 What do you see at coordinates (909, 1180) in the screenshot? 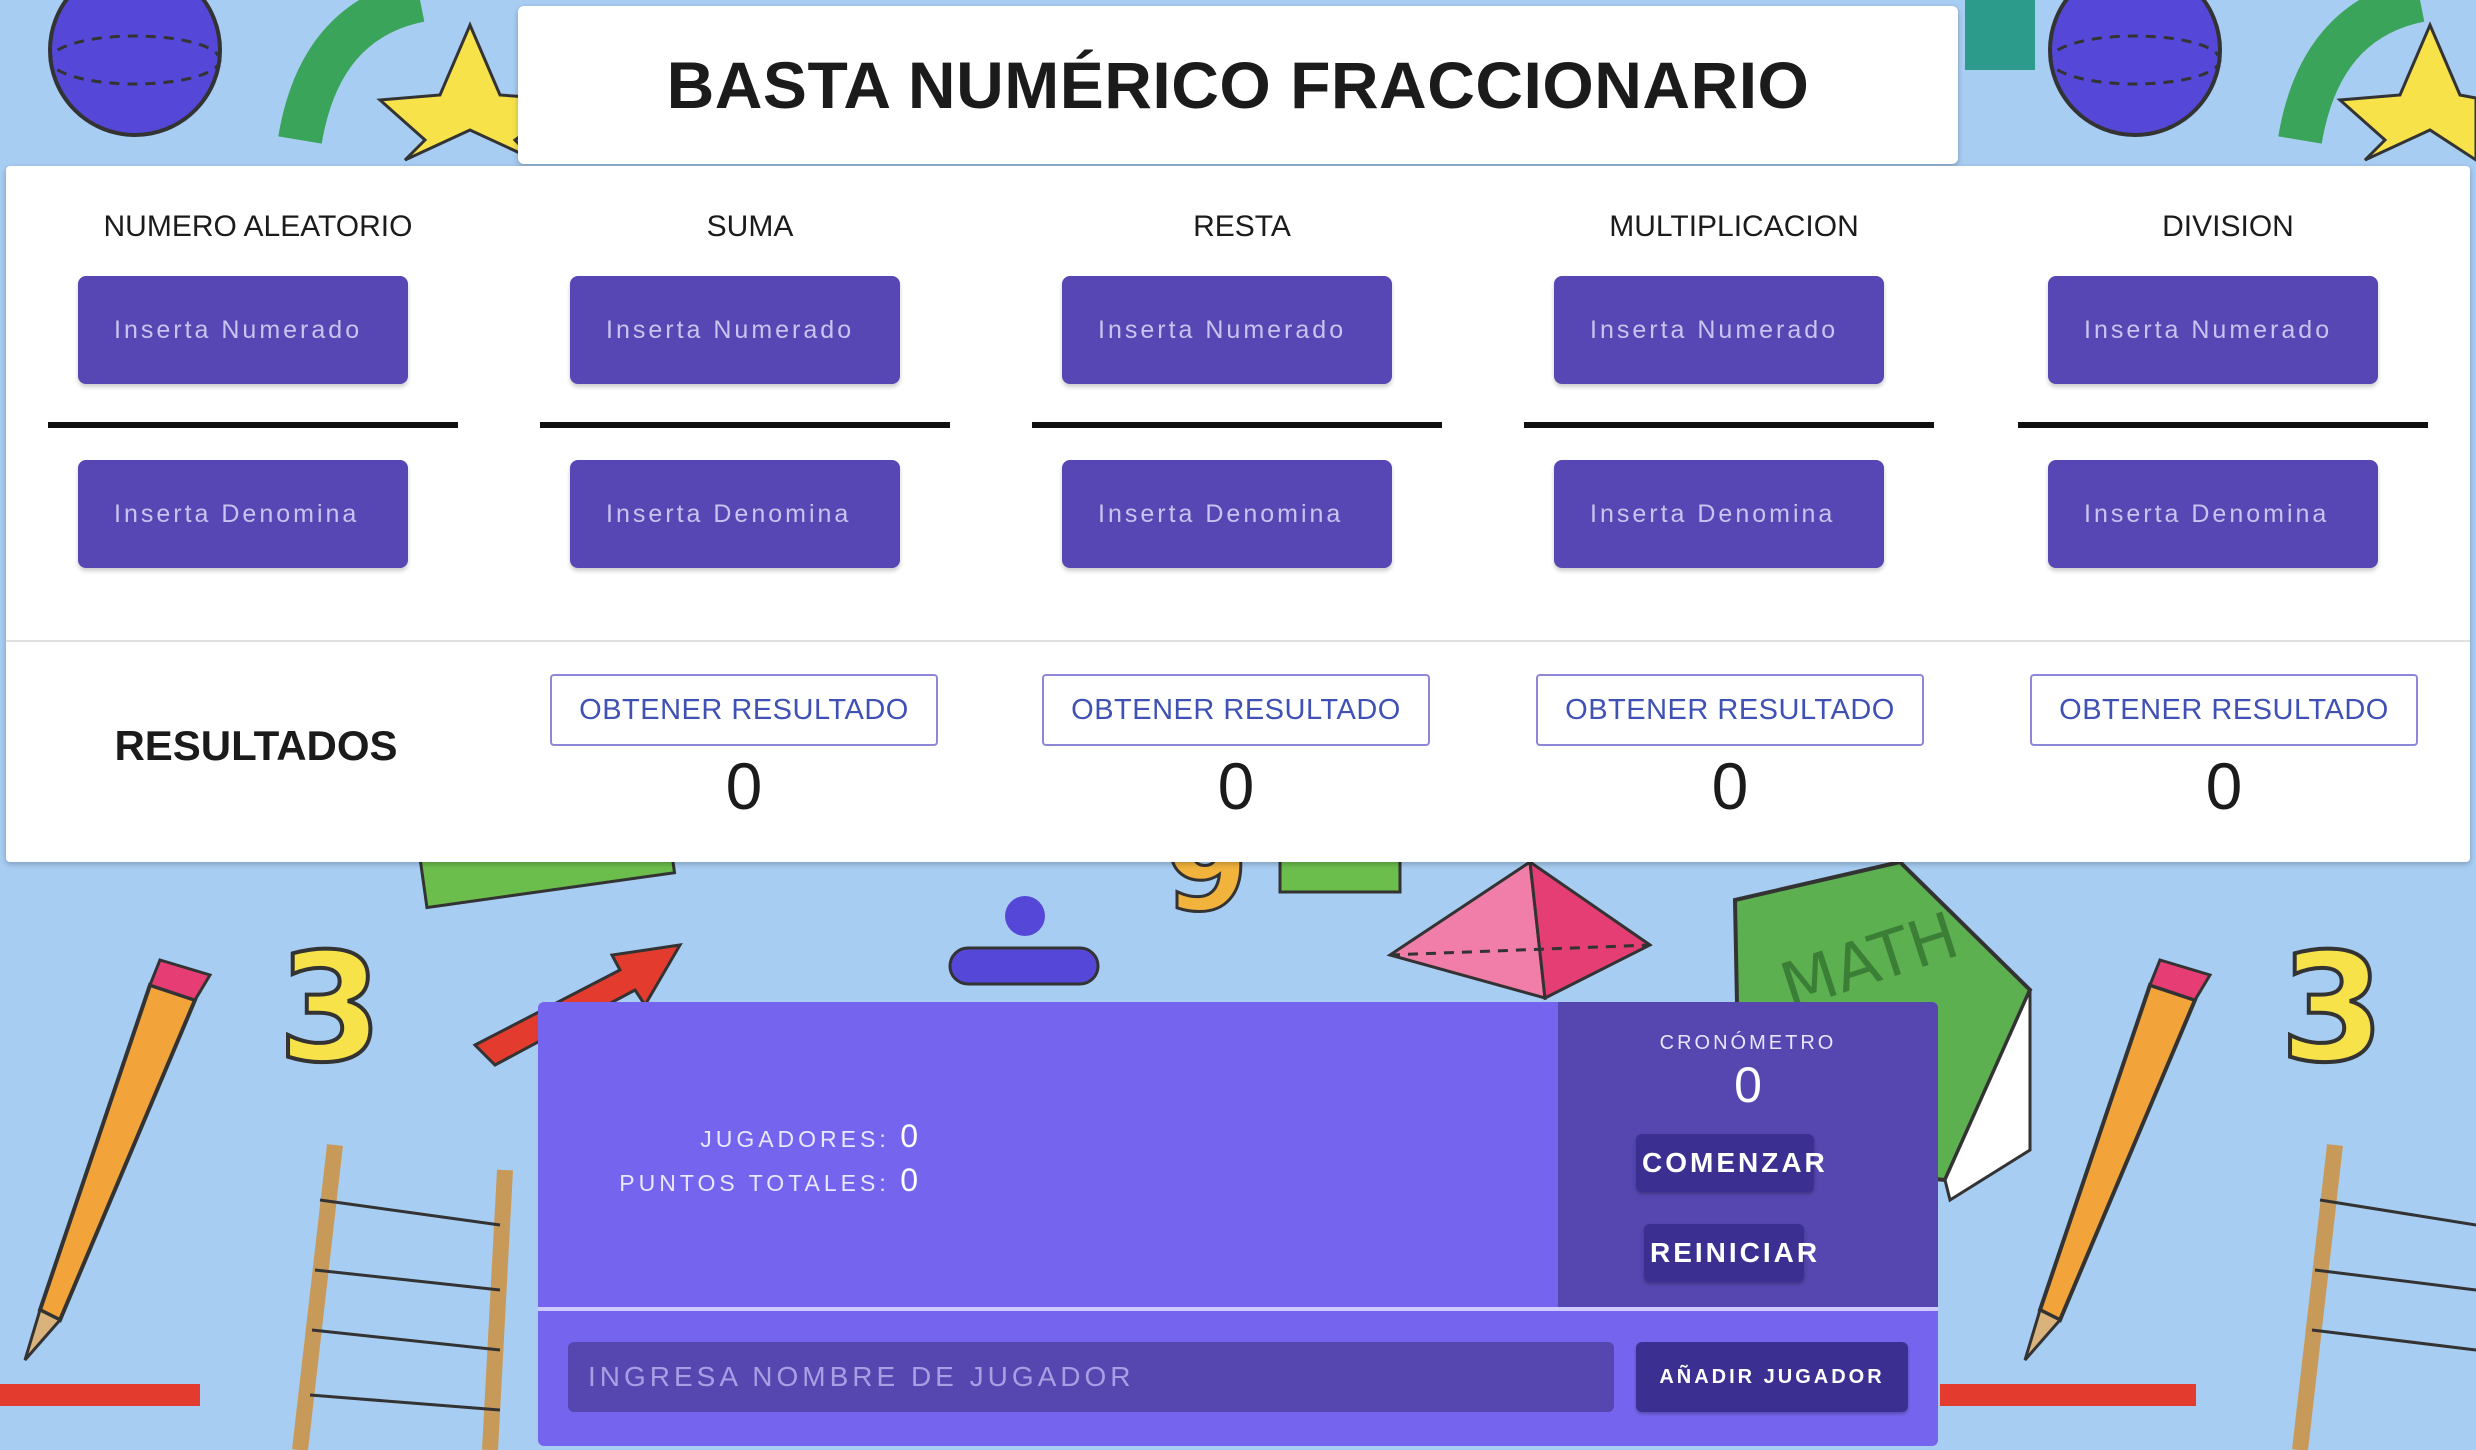
I see `points-total: 0` at bounding box center [909, 1180].